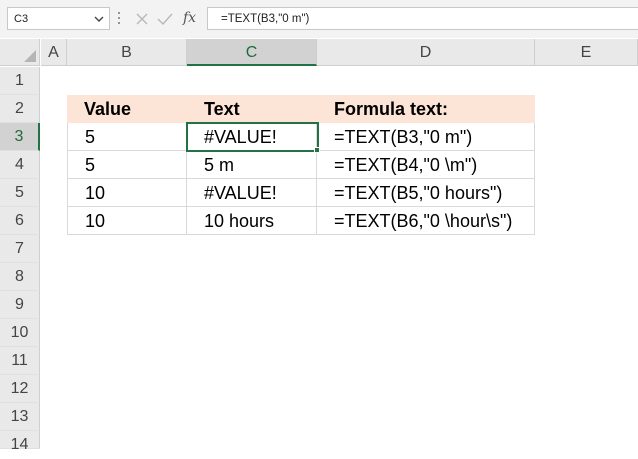 Image resolution: width=638 pixels, height=459 pixels. What do you see at coordinates (20, 249) in the screenshot?
I see `row-header-7: 7` at bounding box center [20, 249].